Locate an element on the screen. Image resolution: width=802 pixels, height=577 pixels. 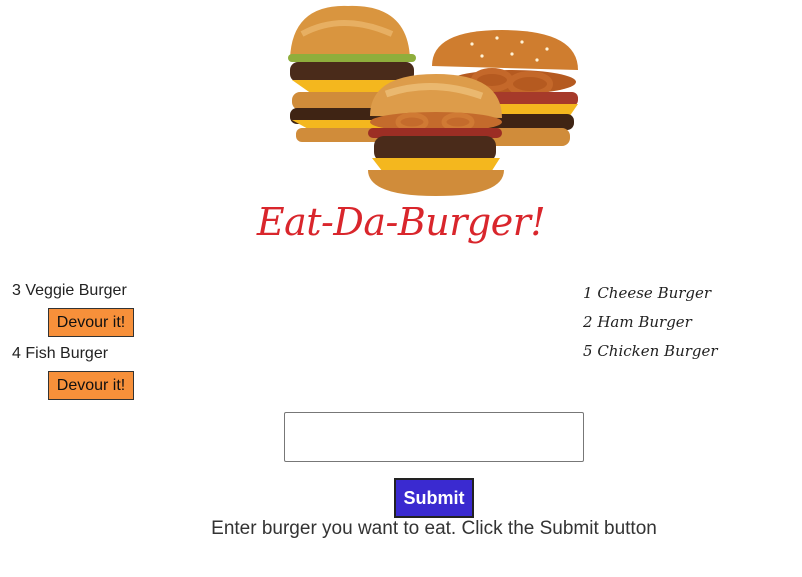
burgers-hero-image is located at coordinates (433, 102).